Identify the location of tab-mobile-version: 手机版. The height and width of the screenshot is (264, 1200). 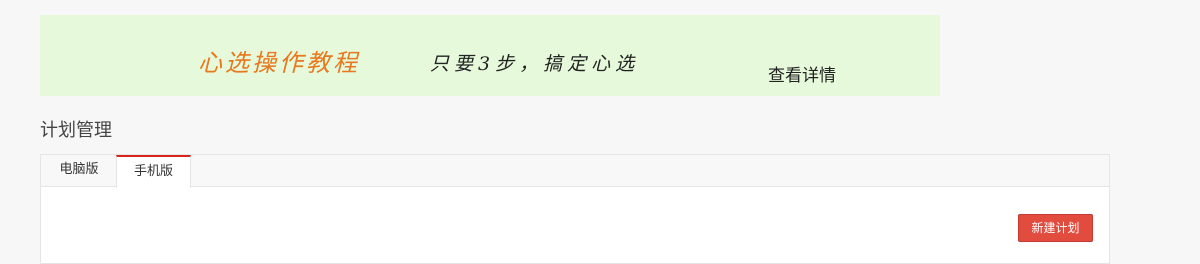
(153, 171).